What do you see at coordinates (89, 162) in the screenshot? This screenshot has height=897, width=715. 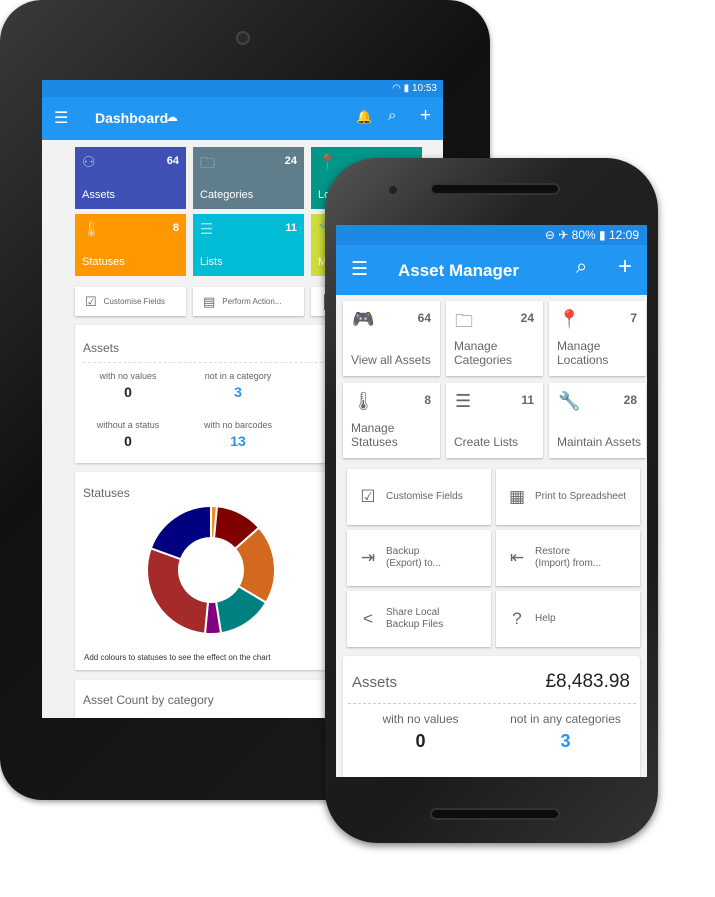 I see `gamepad-icon: ⚇` at bounding box center [89, 162].